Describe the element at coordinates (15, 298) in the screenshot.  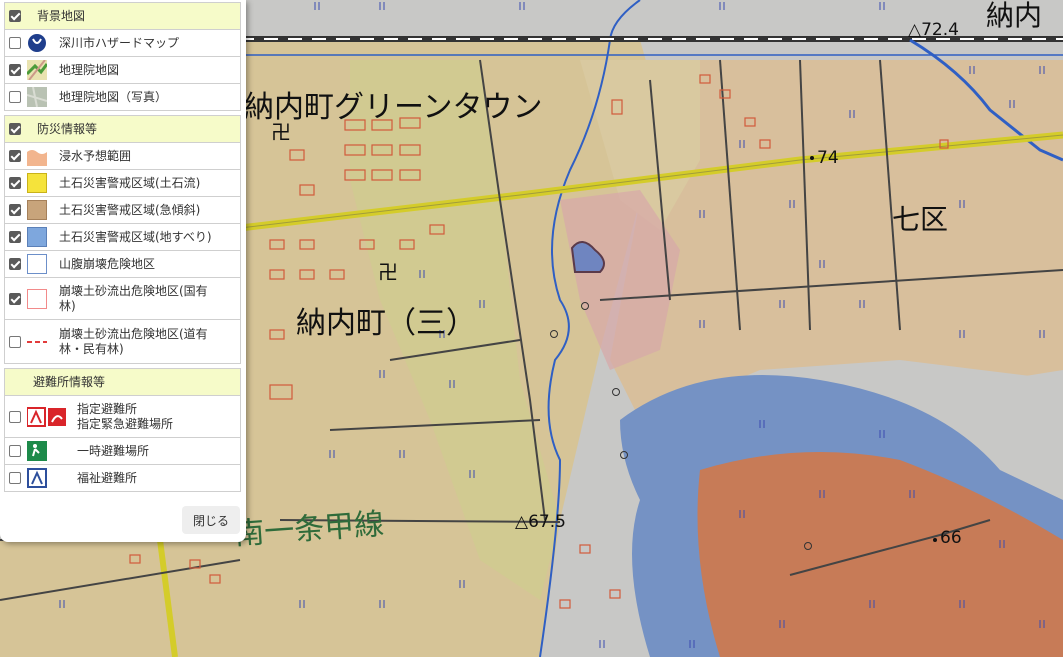
I see `checkbox-national-forest-sediment` at that location.